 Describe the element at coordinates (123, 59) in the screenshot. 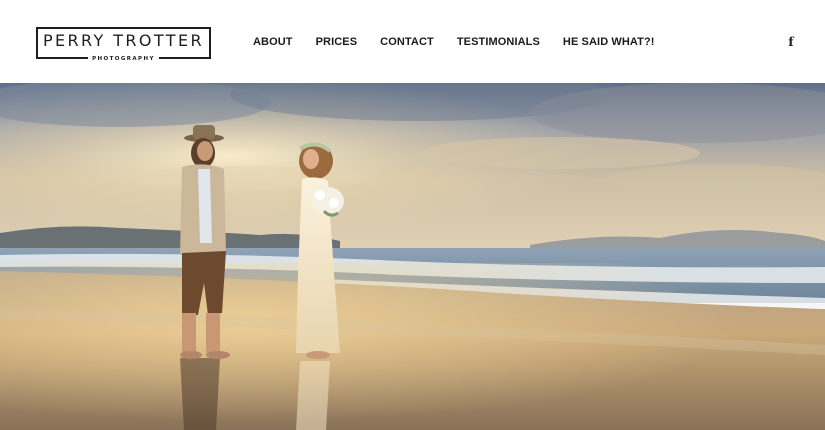

I see `logo-tagline: PHOTOGRAPHY` at that location.